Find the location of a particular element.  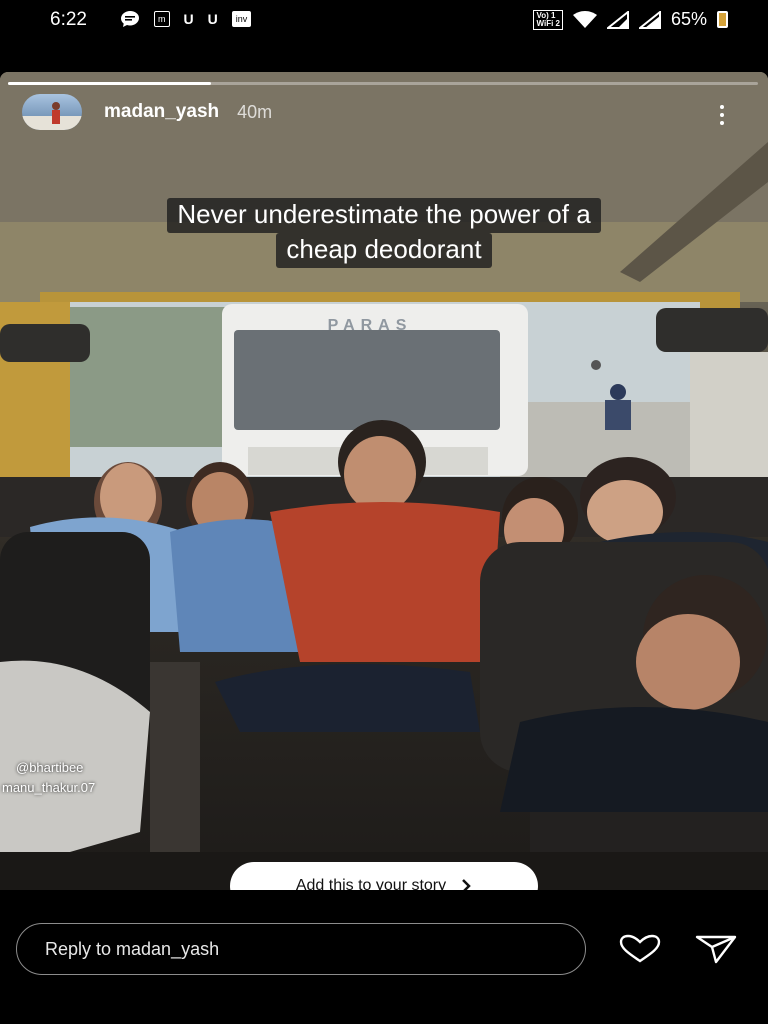

notif-u1: U is located at coordinates (188, 19).